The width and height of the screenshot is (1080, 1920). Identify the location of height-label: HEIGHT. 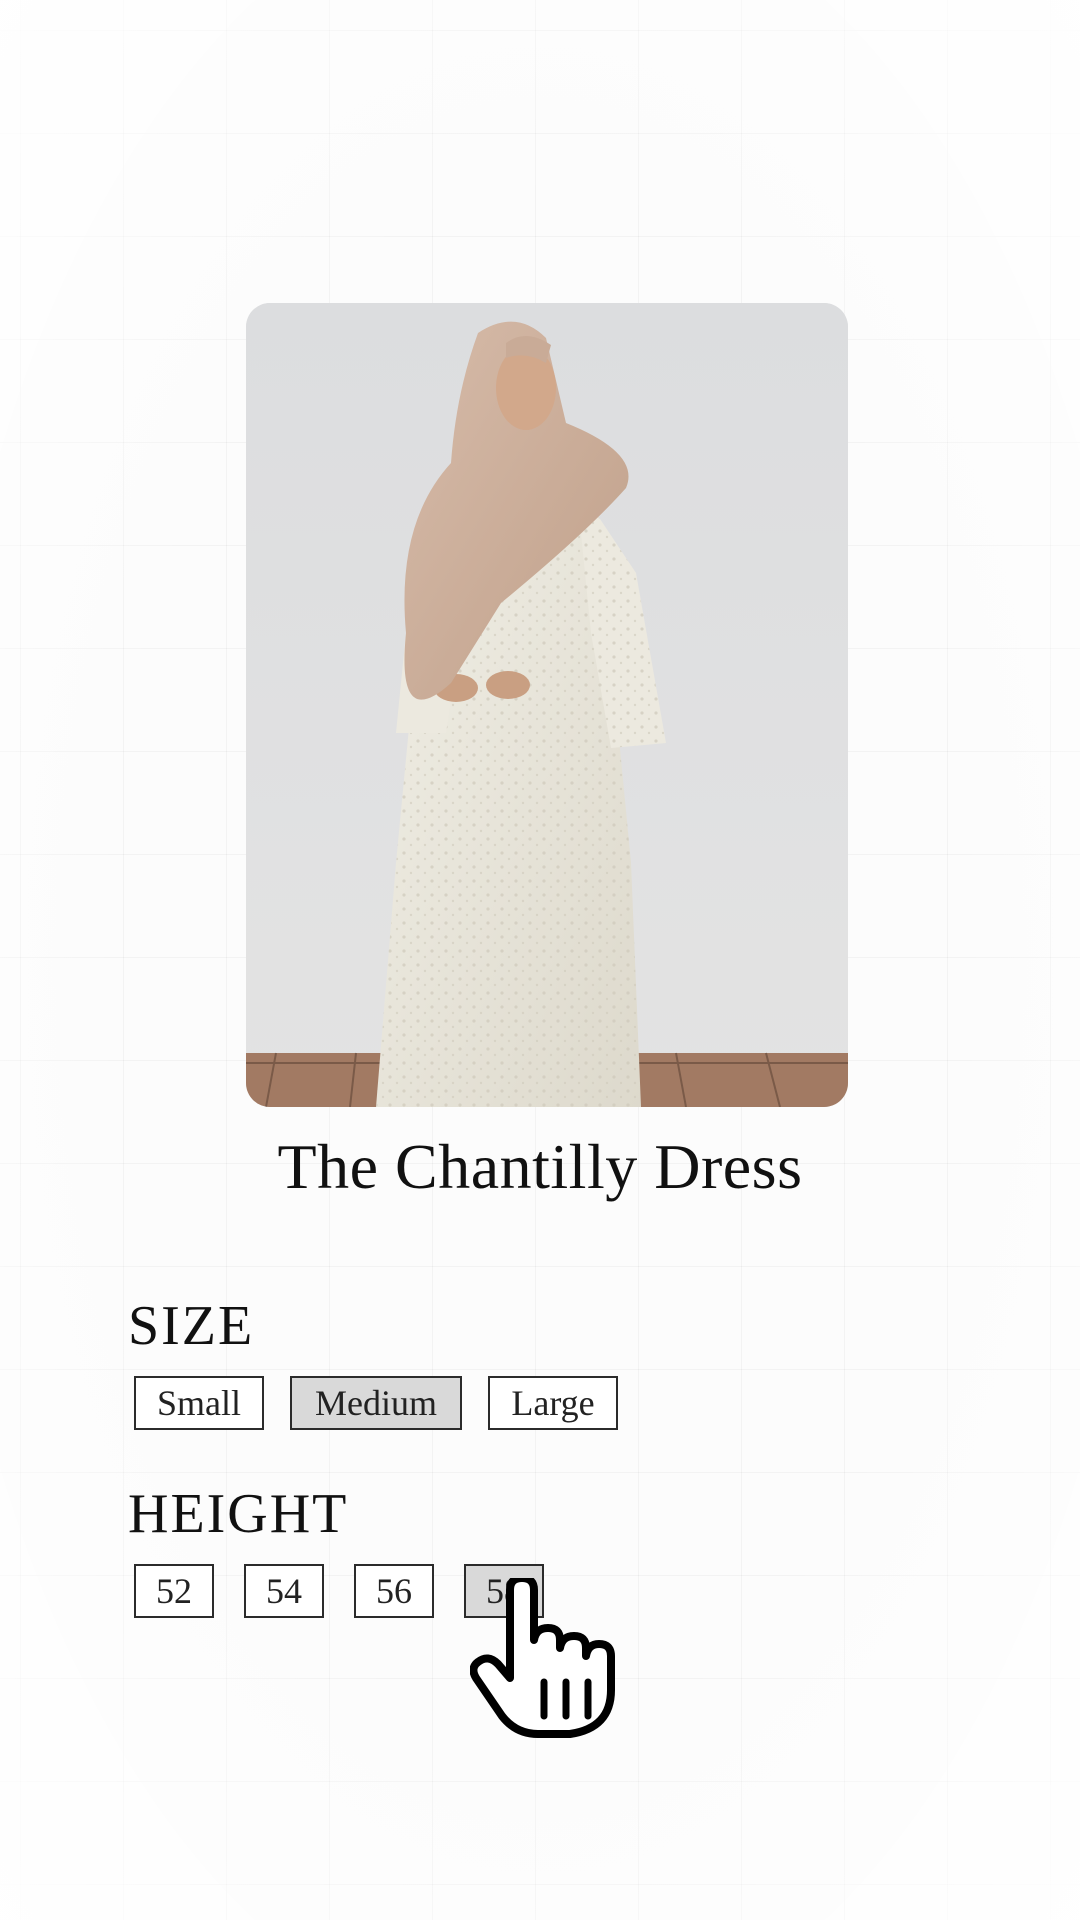
(238, 1514).